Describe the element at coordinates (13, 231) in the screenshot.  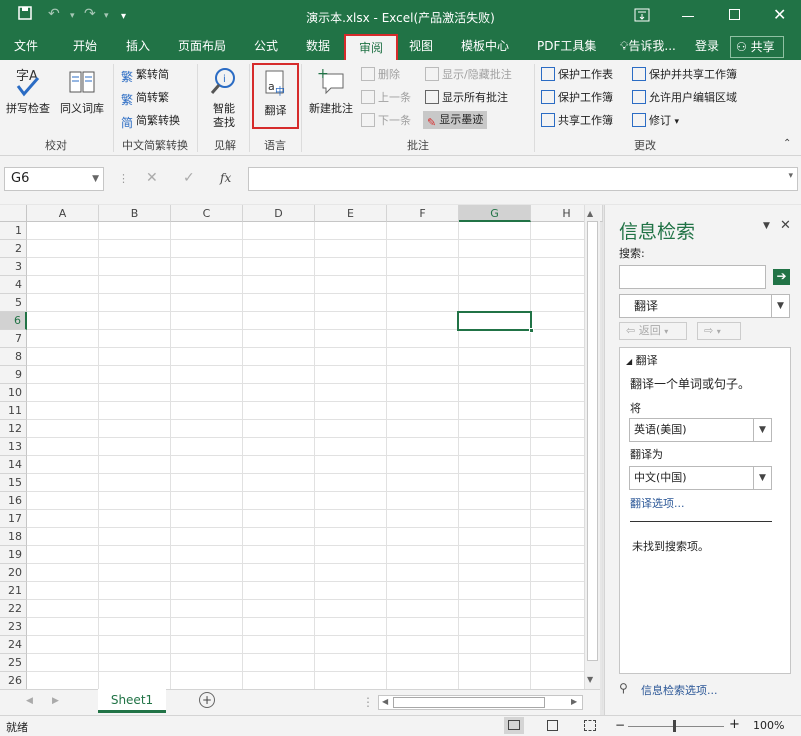
I see `row-header: 1` at that location.